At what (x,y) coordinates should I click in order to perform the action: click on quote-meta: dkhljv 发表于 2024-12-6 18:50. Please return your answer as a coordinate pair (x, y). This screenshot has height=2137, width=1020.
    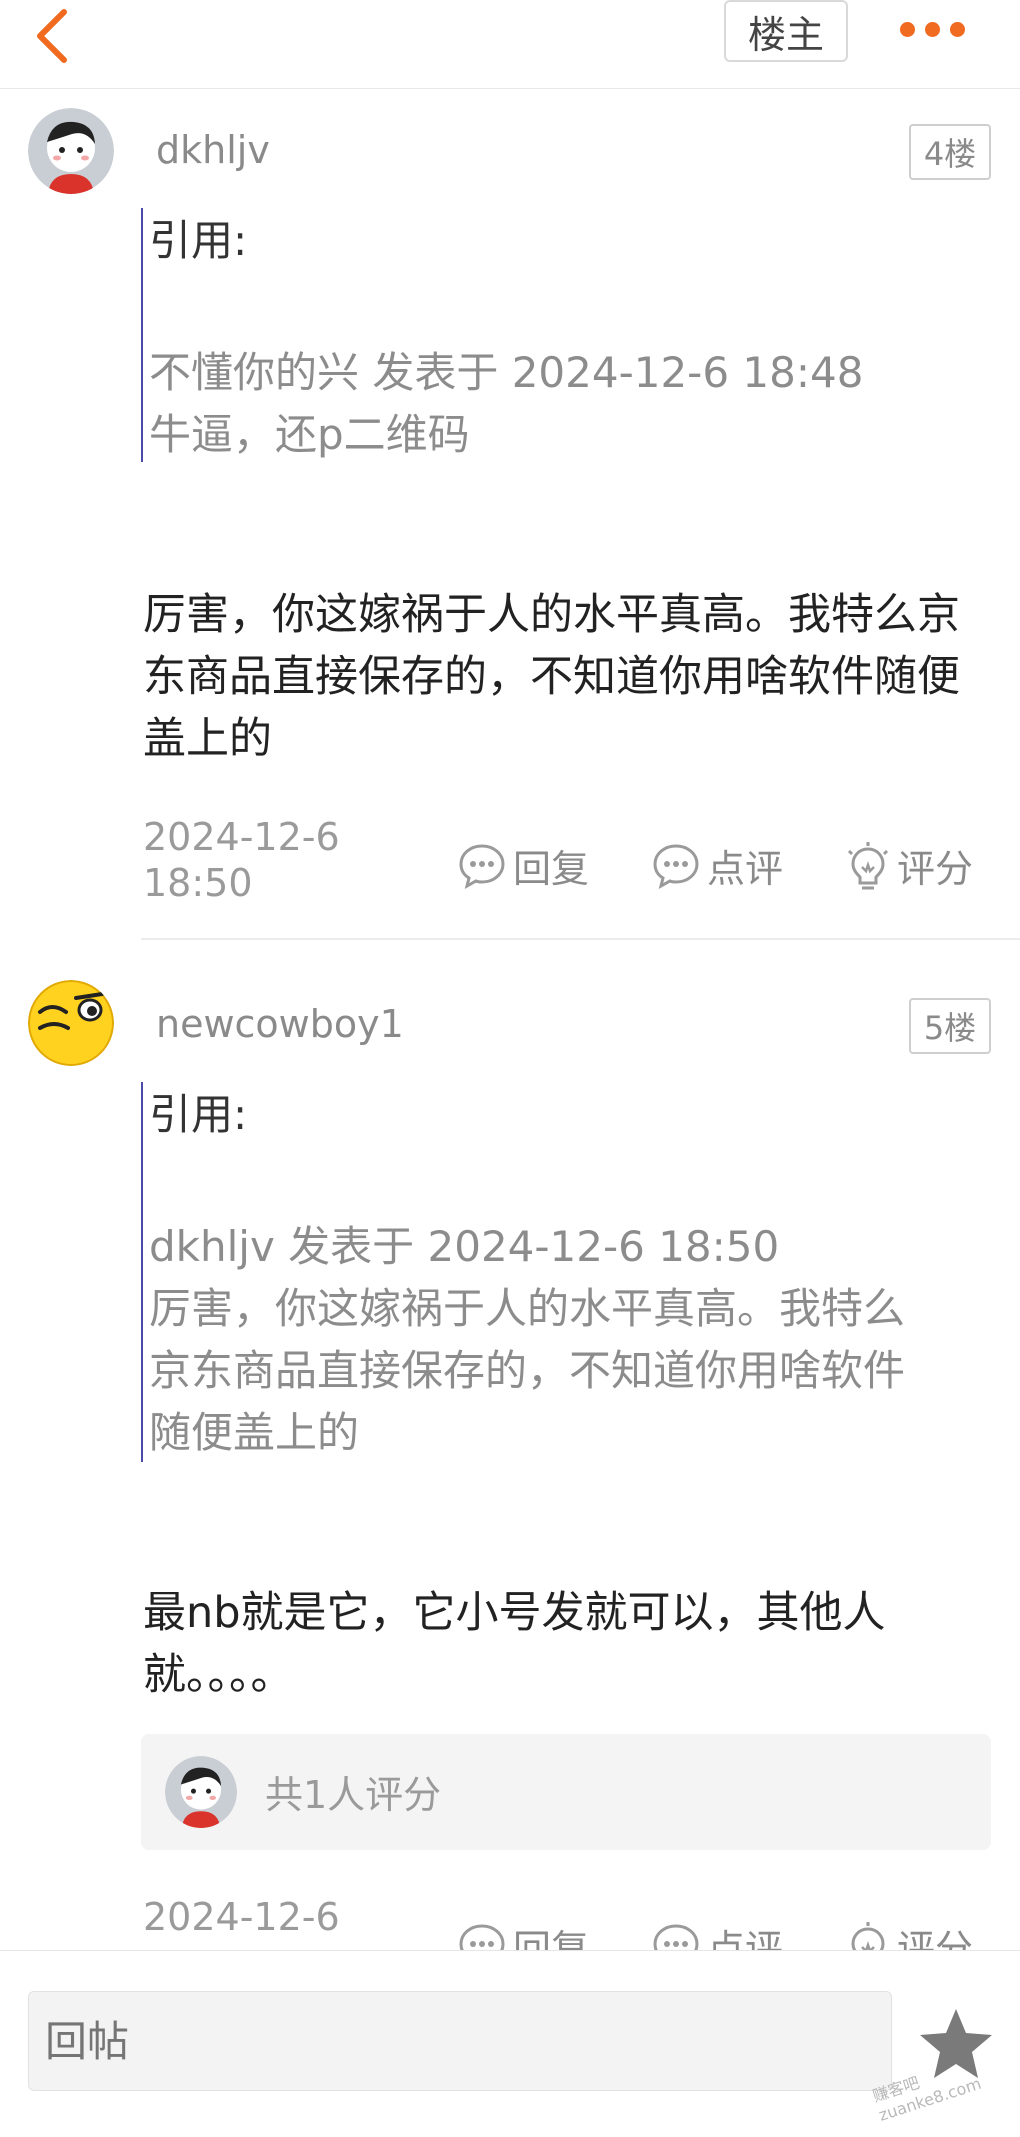
    Looking at the image, I should click on (464, 1246).